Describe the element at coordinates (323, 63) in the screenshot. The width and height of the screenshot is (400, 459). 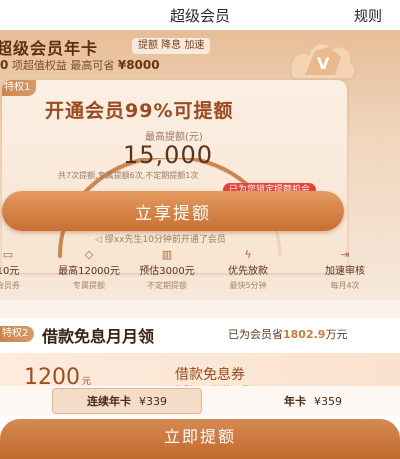
I see `svg-text: V` at that location.